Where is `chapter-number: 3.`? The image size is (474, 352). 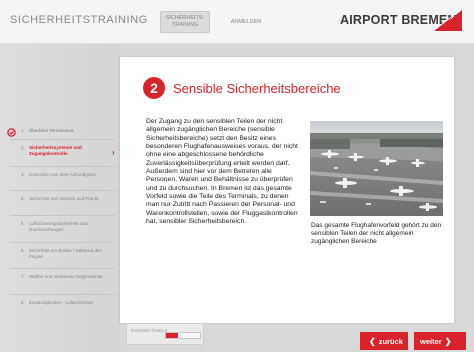
chapter-number: 3. is located at coordinates (23, 174).